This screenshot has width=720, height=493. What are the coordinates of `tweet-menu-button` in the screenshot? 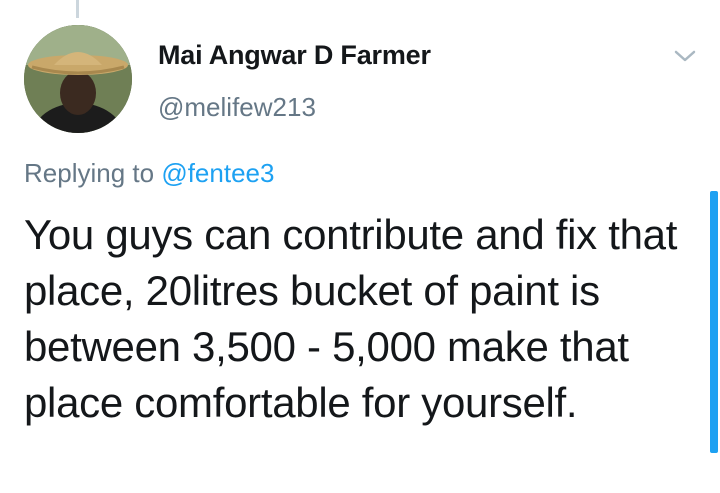 It's located at (685, 56).